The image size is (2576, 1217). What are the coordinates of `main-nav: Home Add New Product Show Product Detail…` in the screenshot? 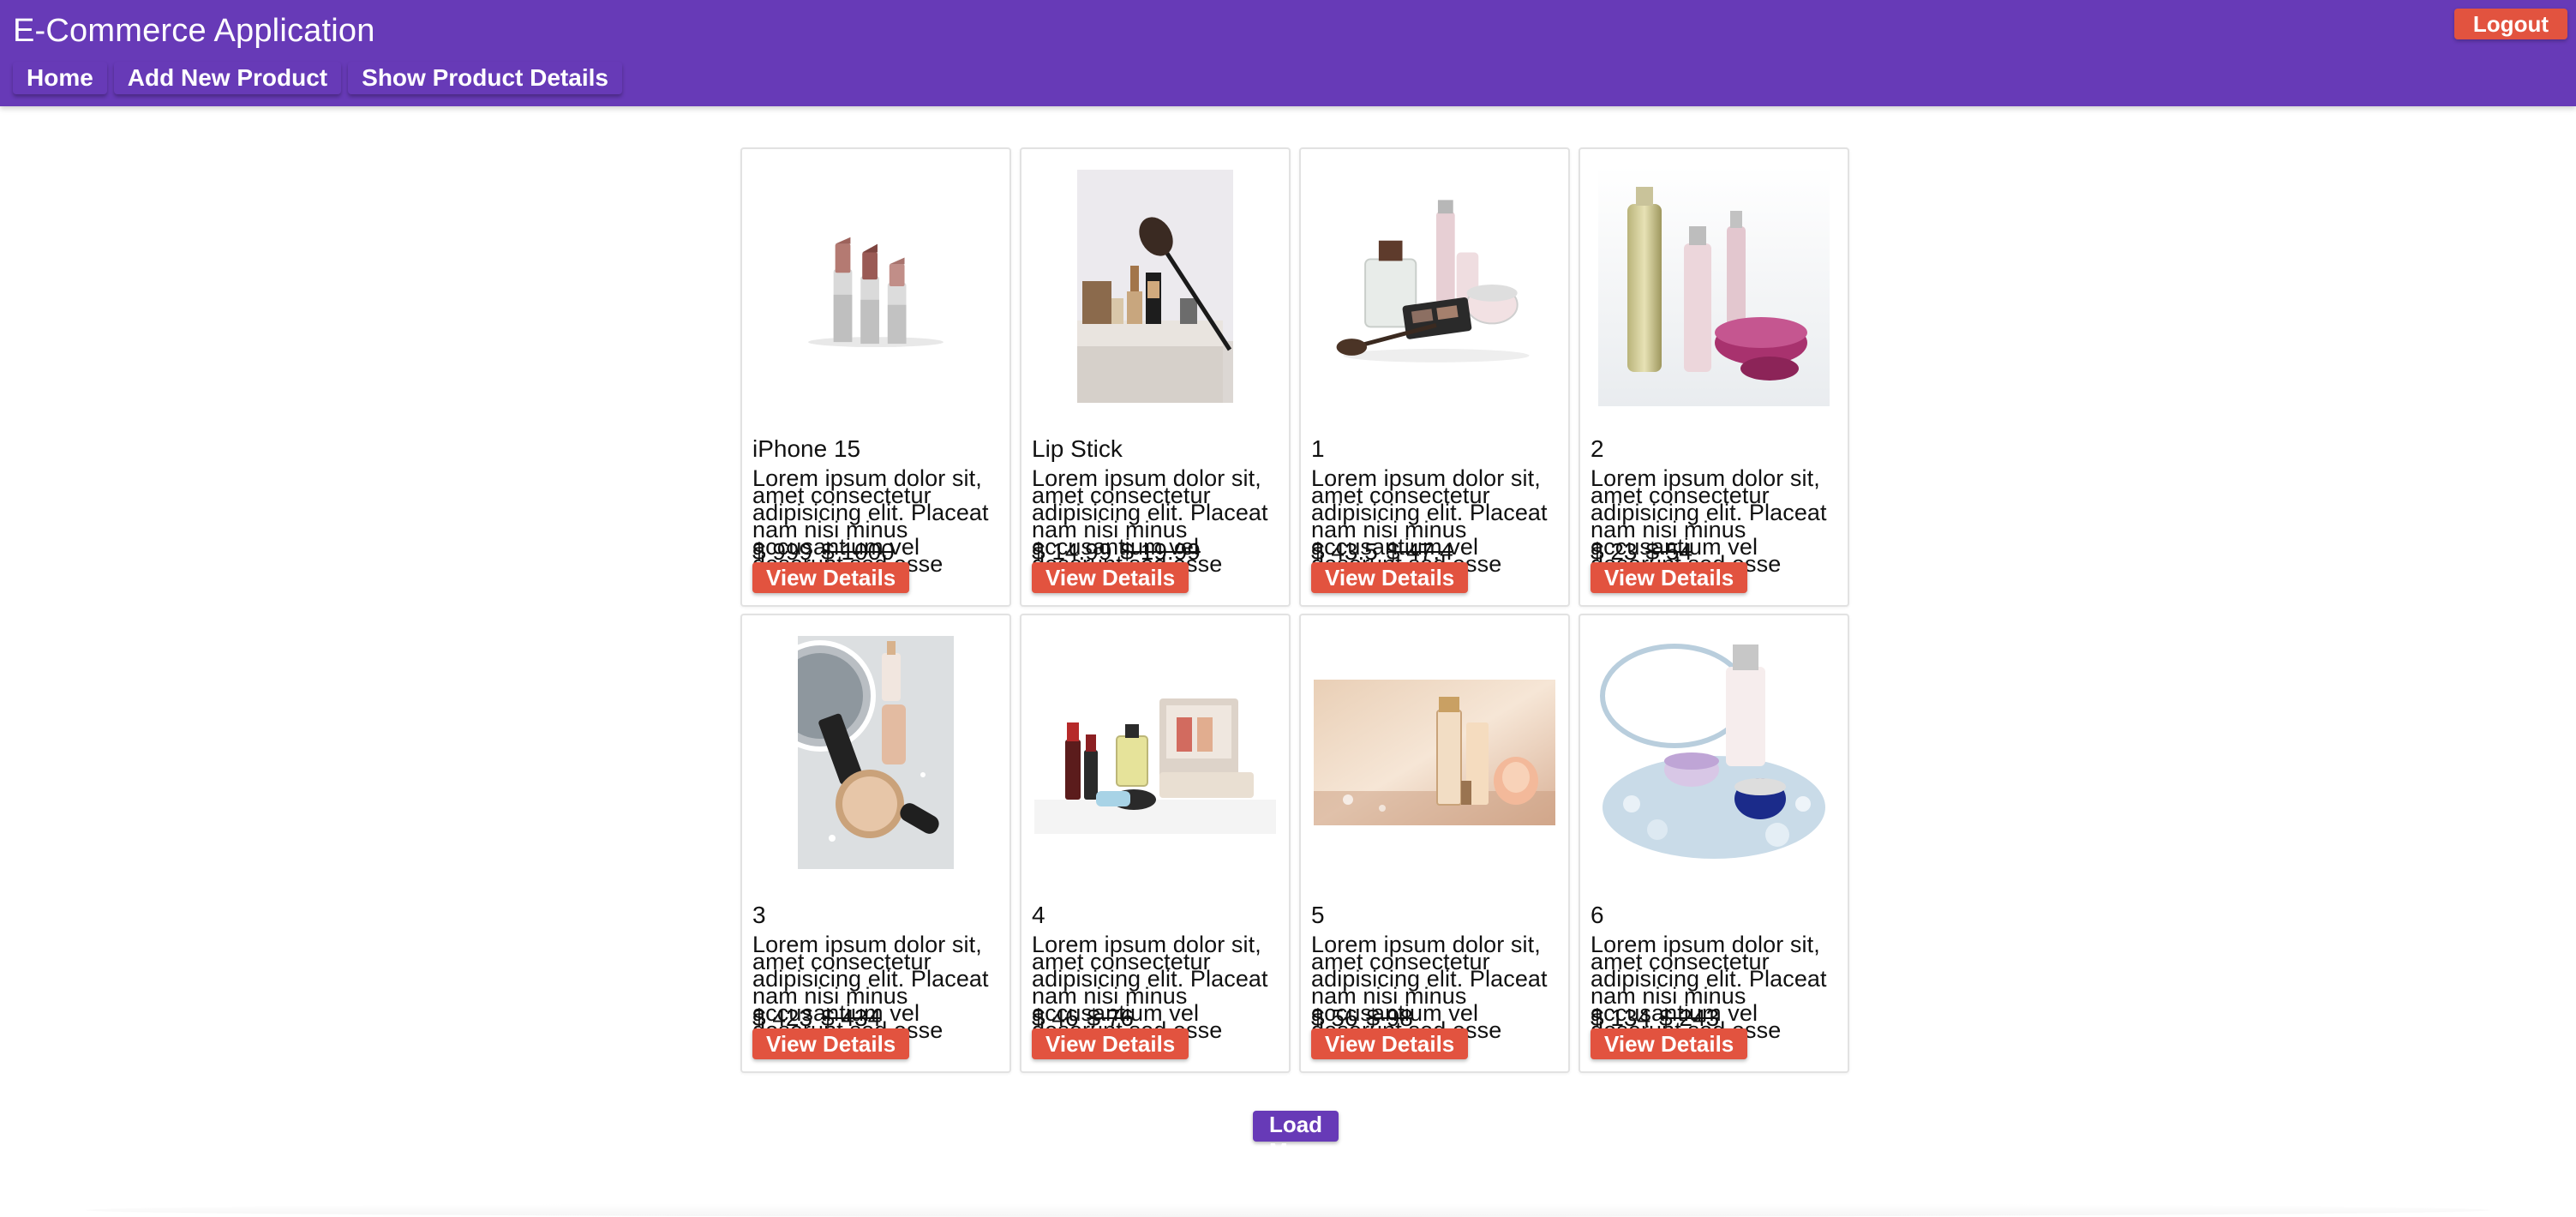 It's located at (317, 78).